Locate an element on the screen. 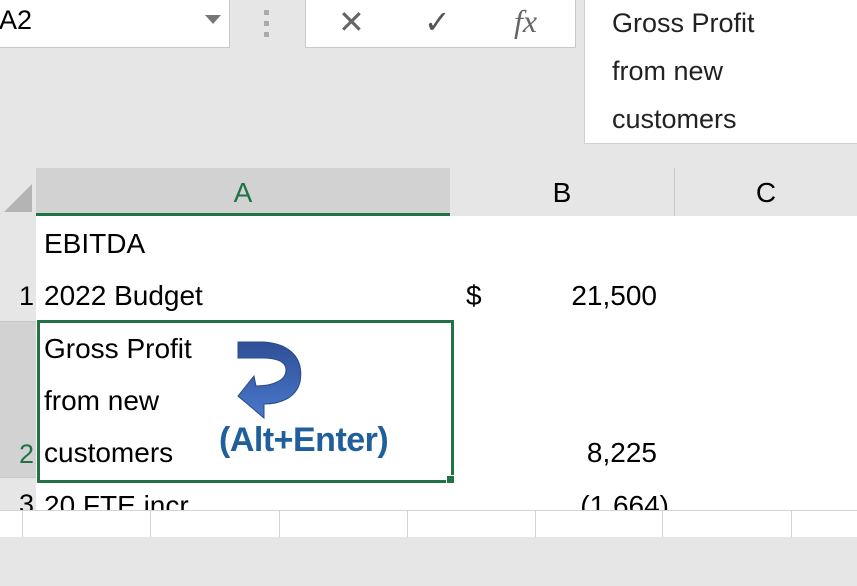 The height and width of the screenshot is (586, 857). chevron-down-icon is located at coordinates (213, 19).